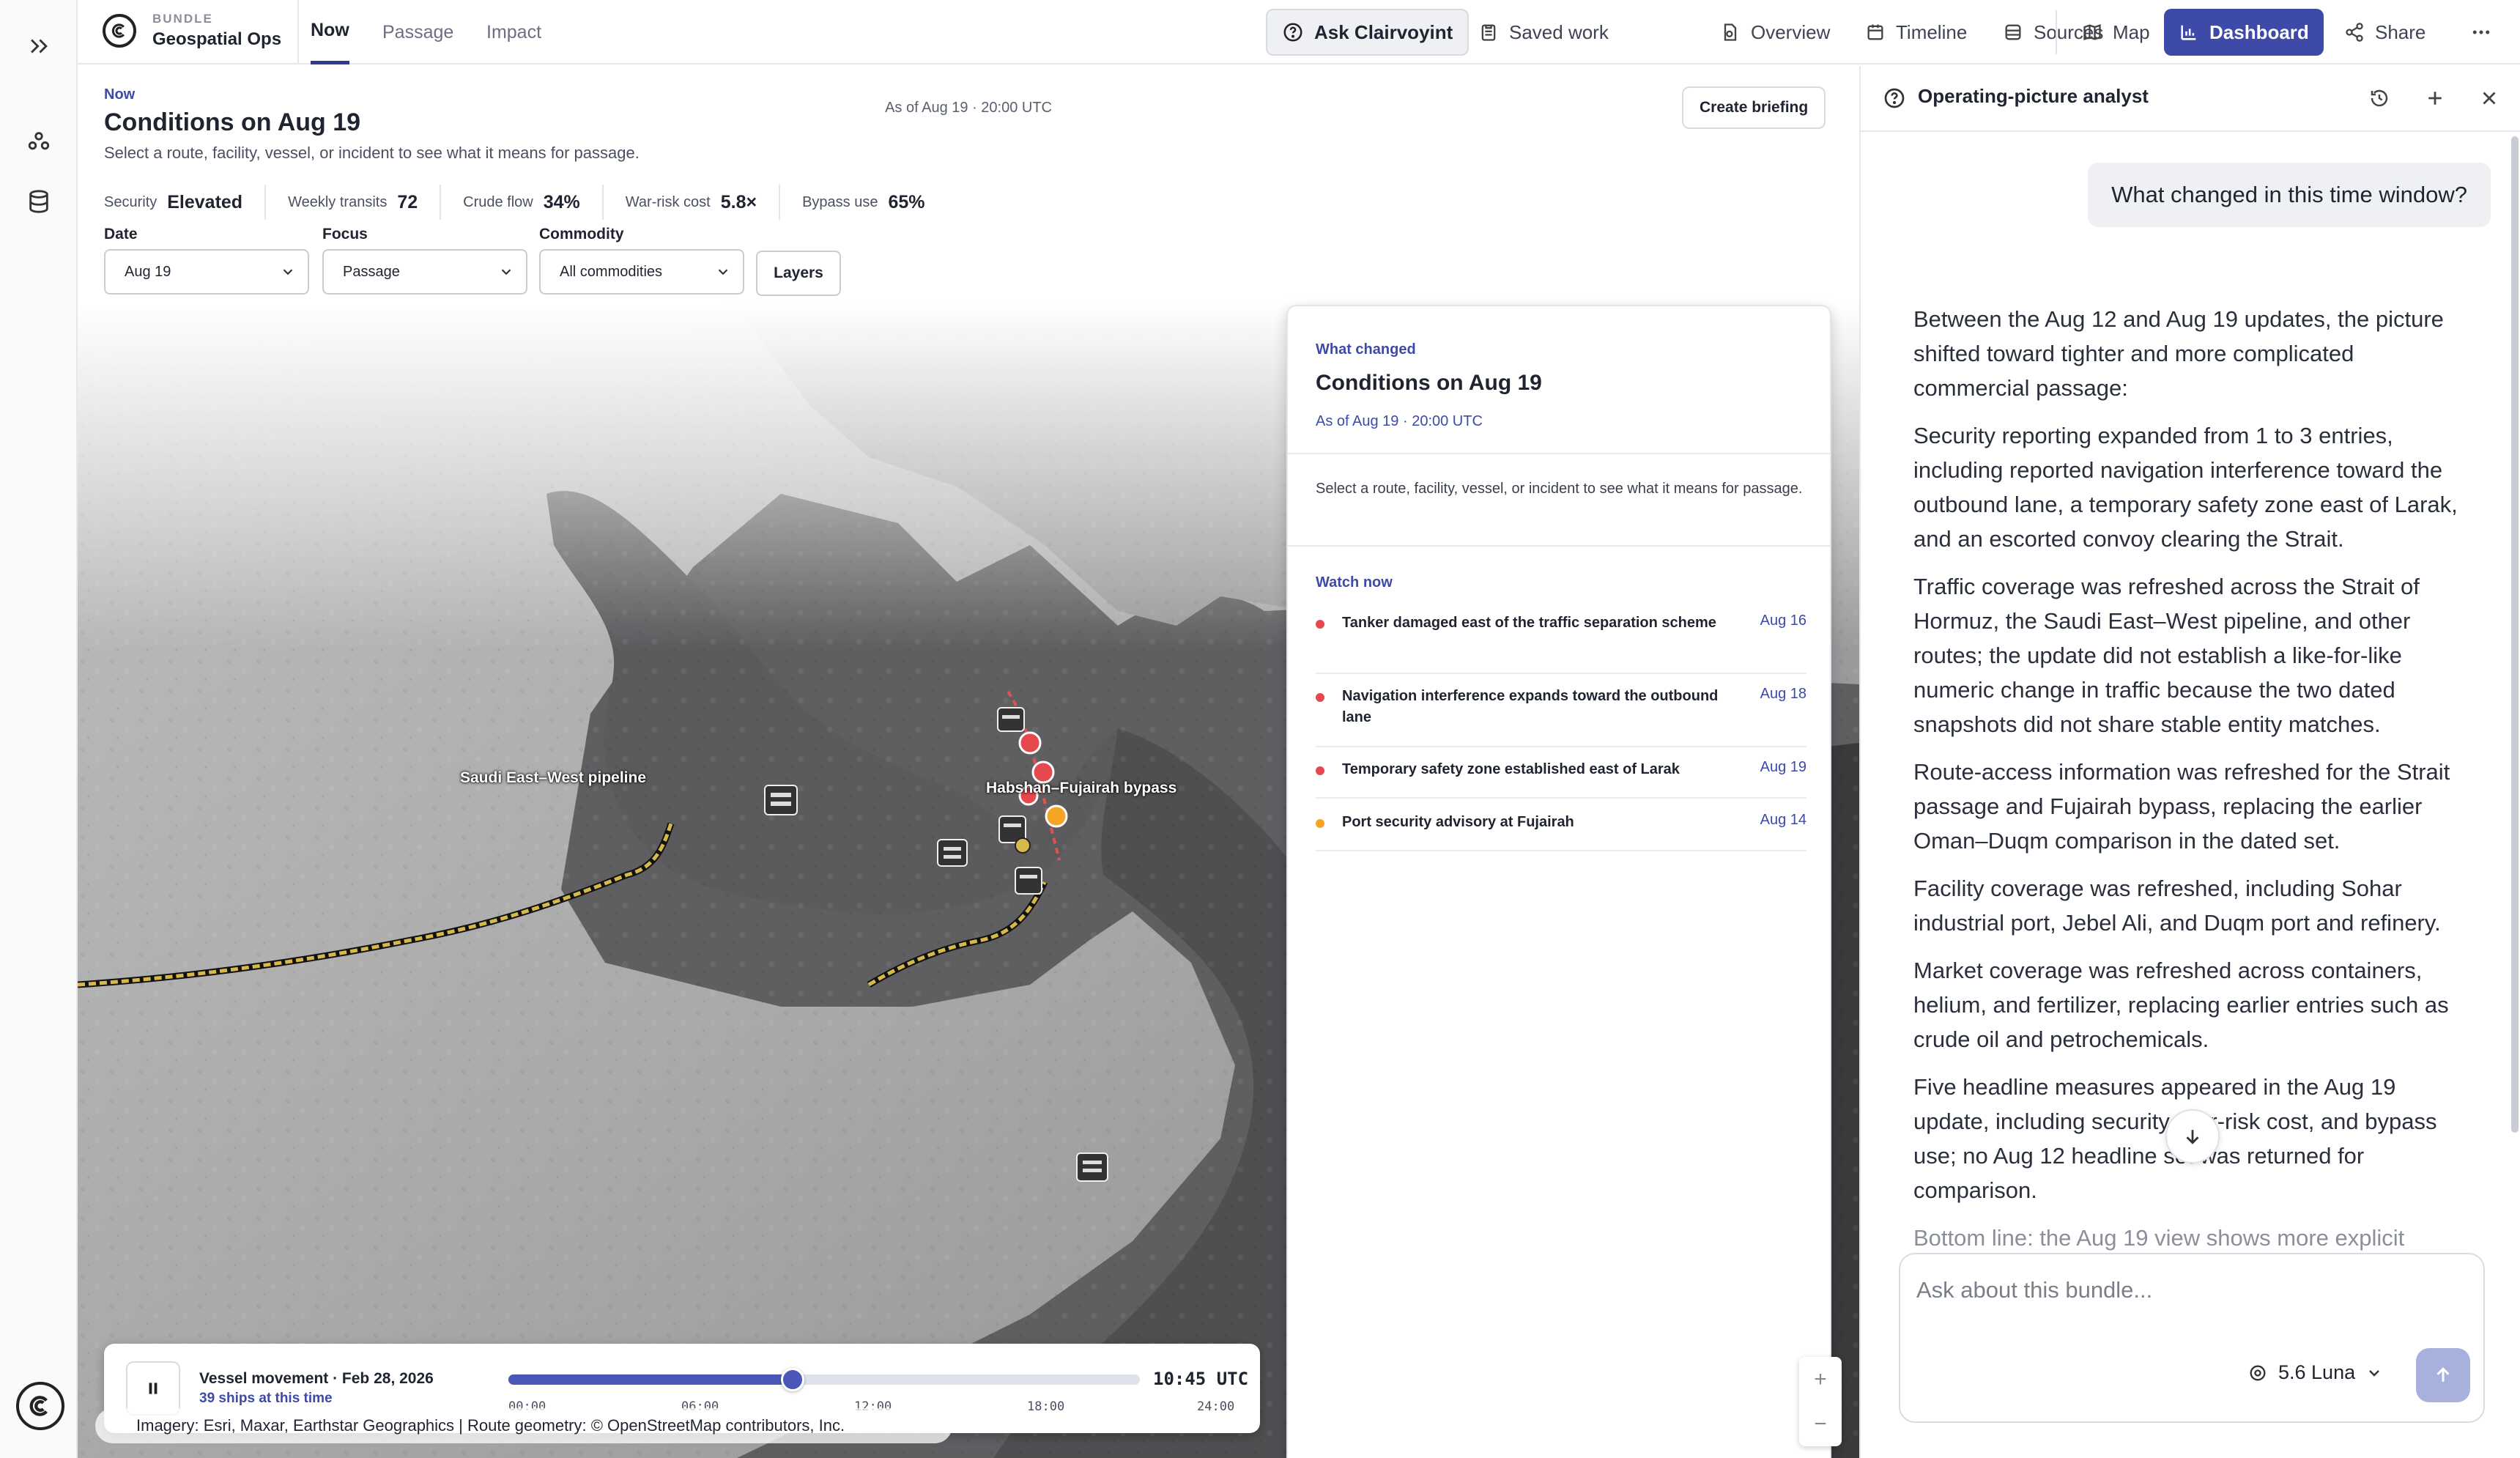  I want to click on arrow-down-icon, so click(2192, 1137).